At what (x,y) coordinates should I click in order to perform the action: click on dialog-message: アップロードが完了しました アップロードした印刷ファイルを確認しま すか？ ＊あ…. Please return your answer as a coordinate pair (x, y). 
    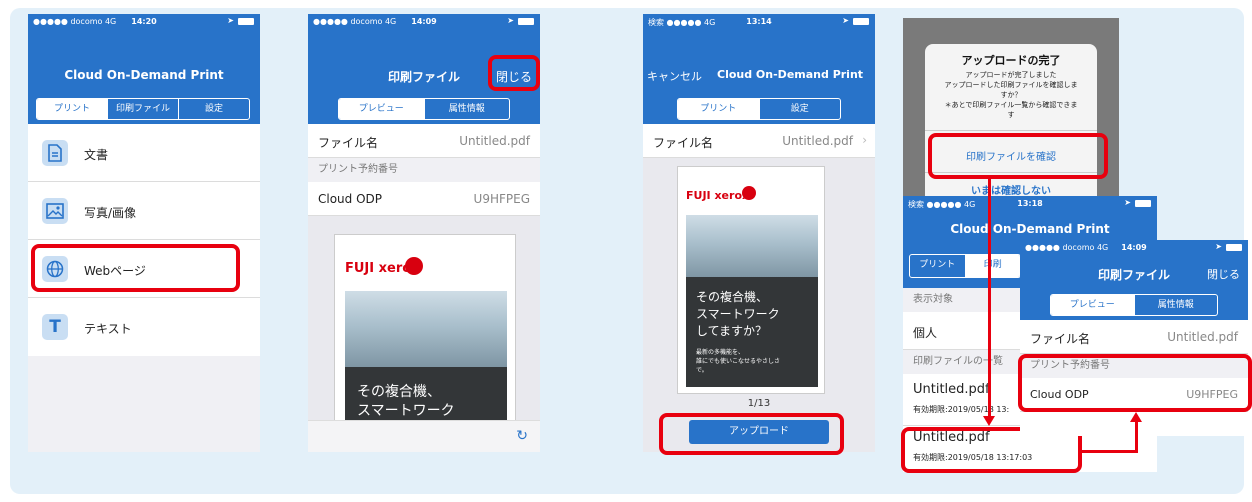
    Looking at the image, I should click on (1011, 95).